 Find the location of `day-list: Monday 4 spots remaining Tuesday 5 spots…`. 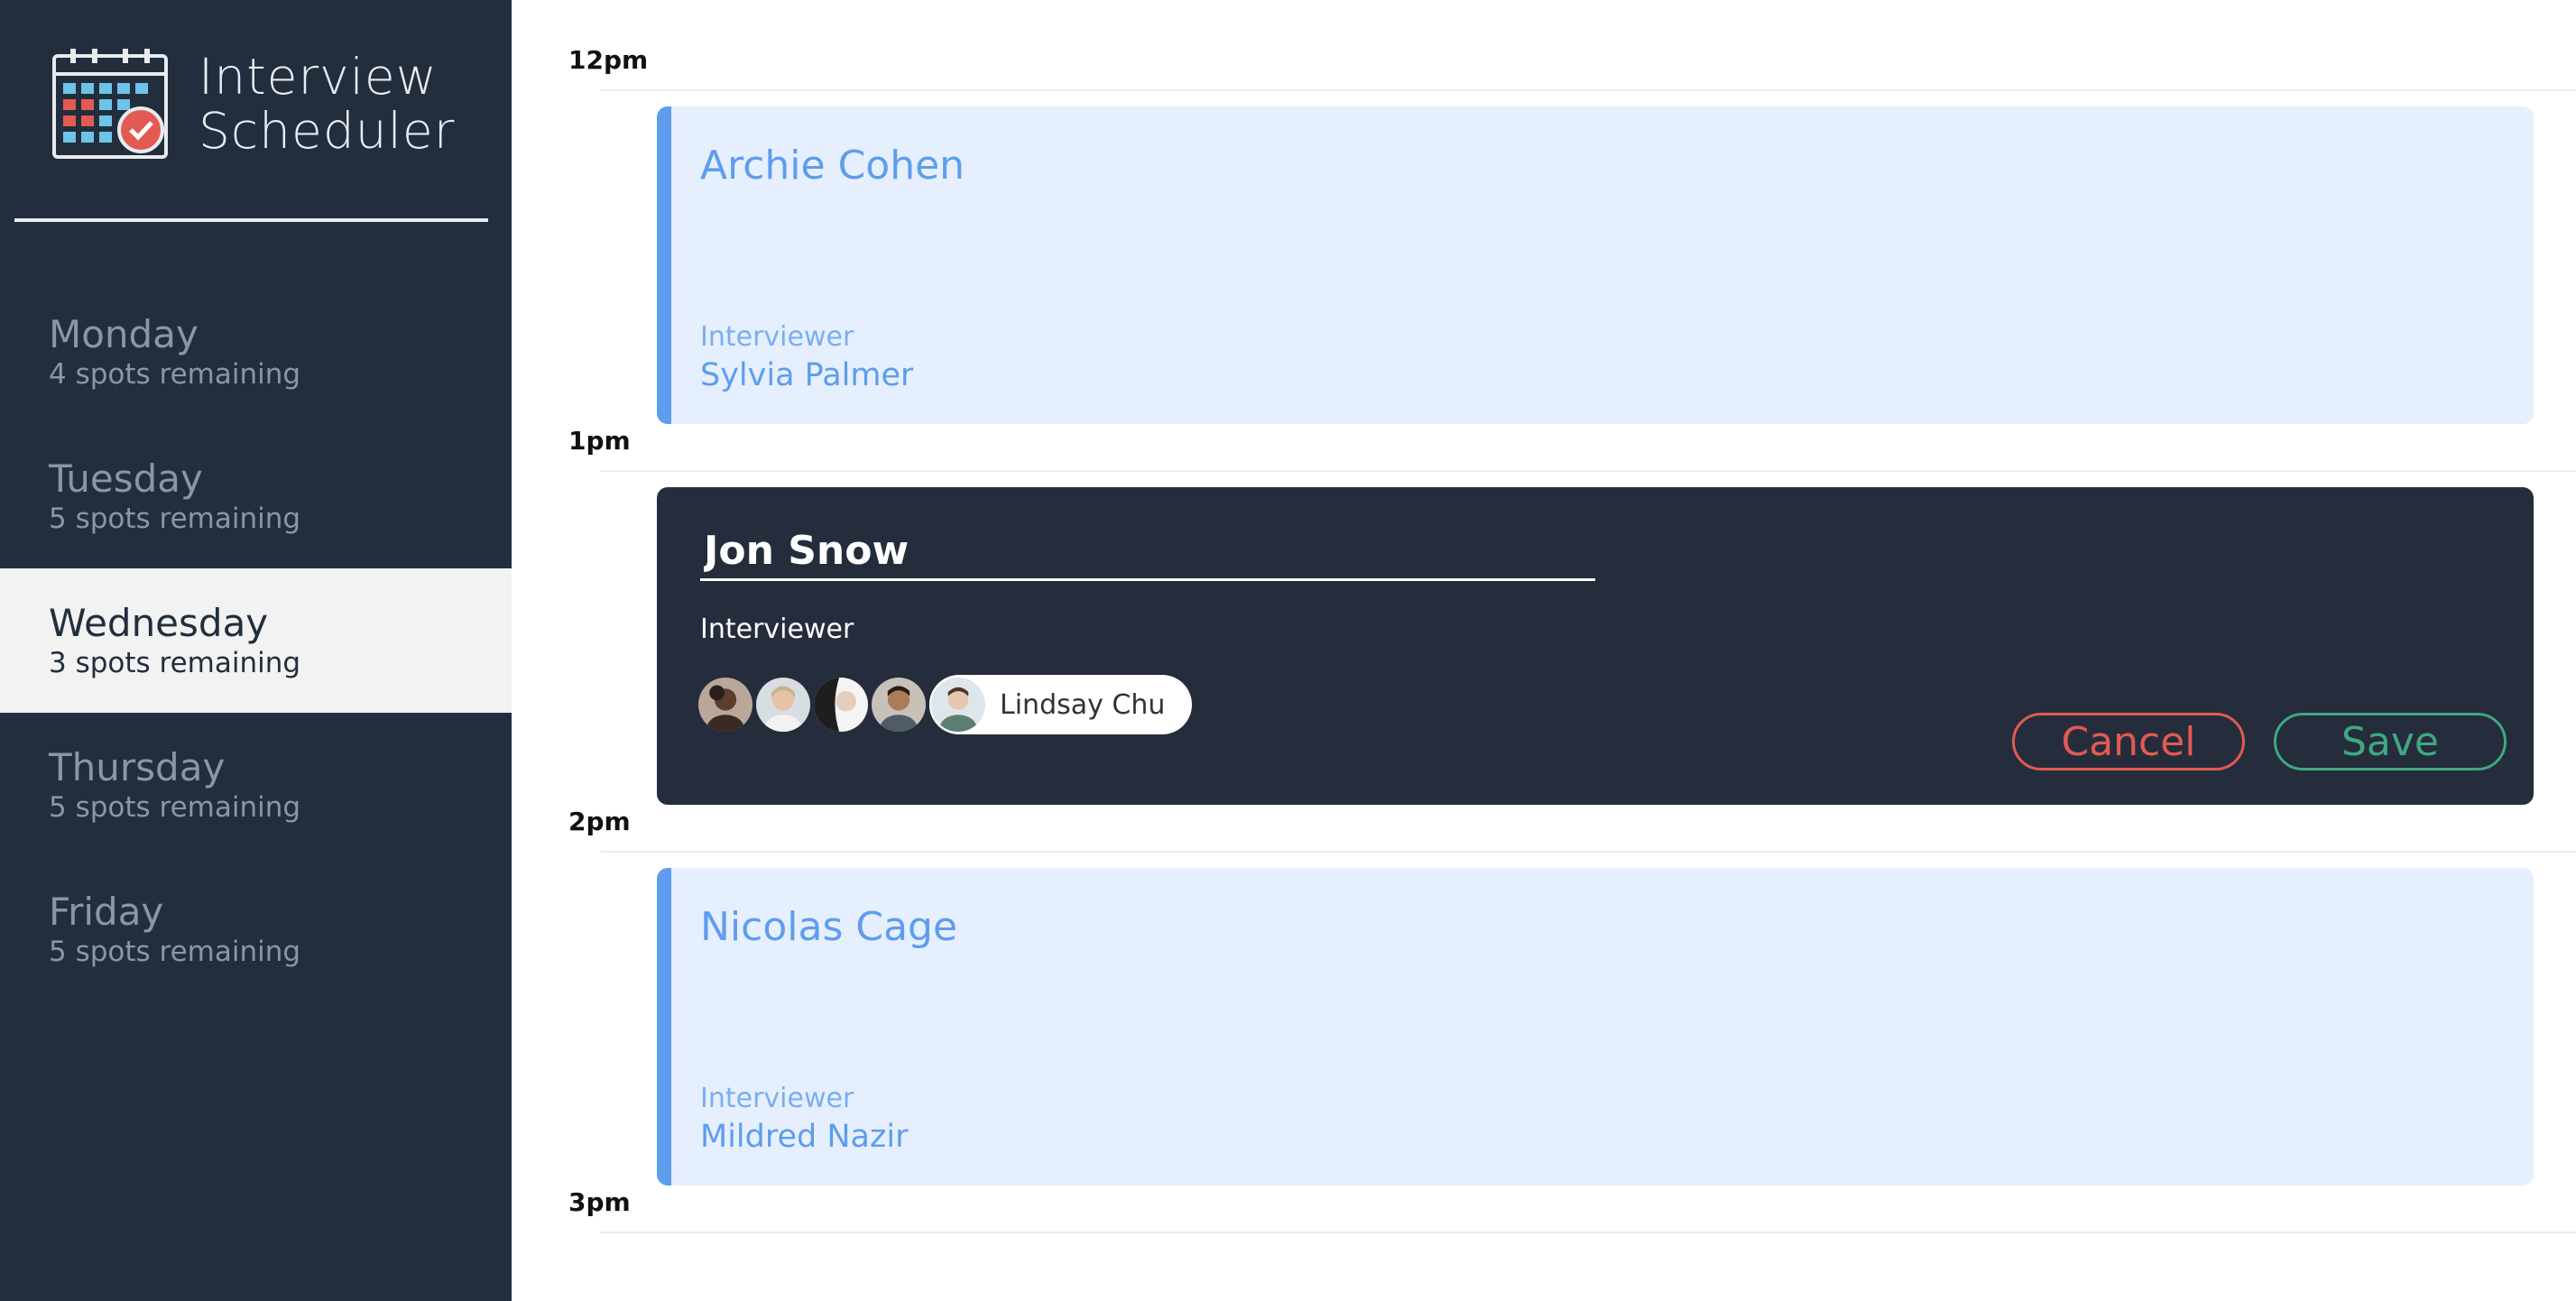

day-list: Monday 4 spots remaining Tuesday 5 spots… is located at coordinates (256, 640).